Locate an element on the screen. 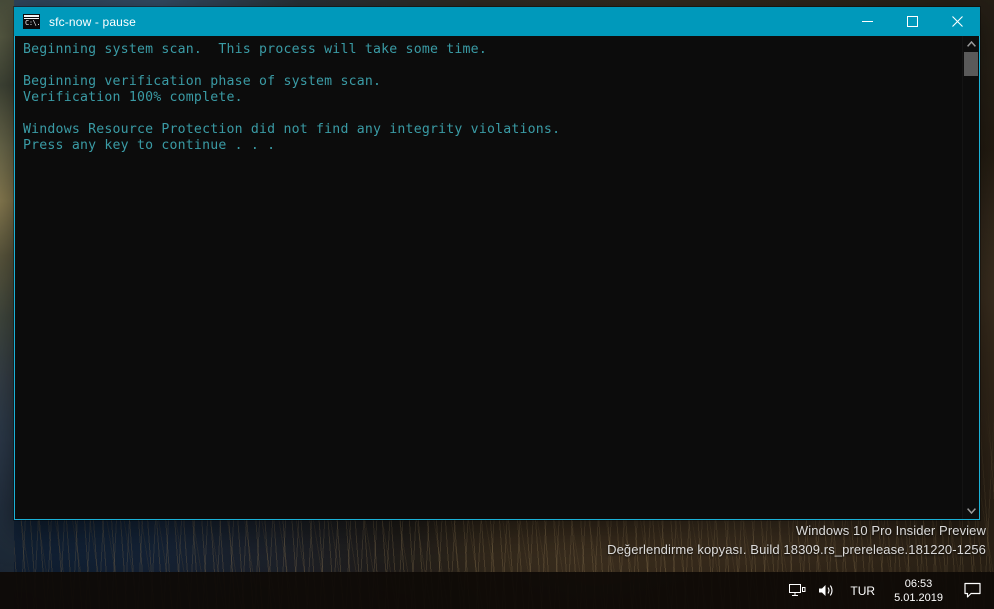 Image resolution: width=994 pixels, height=609 pixels. scrollbar-track is located at coordinates (971, 277).